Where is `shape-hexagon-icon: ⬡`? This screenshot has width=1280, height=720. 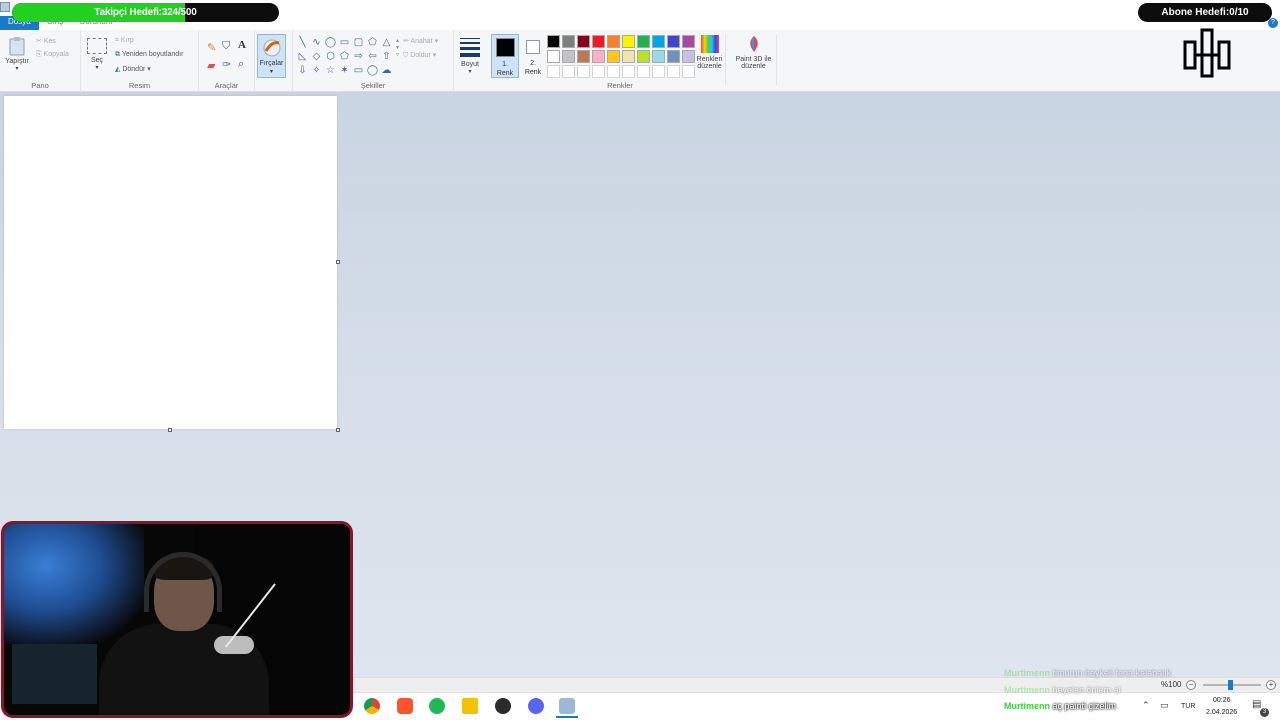
shape-hexagon-icon: ⬡ is located at coordinates (330, 56).